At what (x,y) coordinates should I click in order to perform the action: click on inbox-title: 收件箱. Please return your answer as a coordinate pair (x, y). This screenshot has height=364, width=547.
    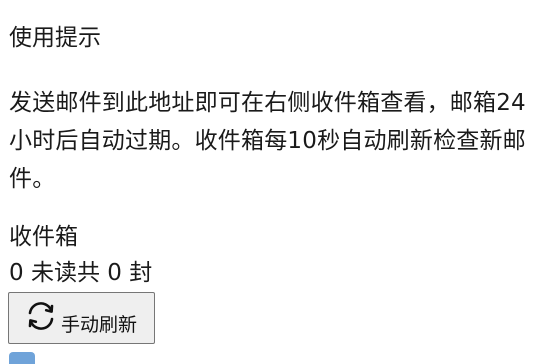
    Looking at the image, I should click on (43, 237).